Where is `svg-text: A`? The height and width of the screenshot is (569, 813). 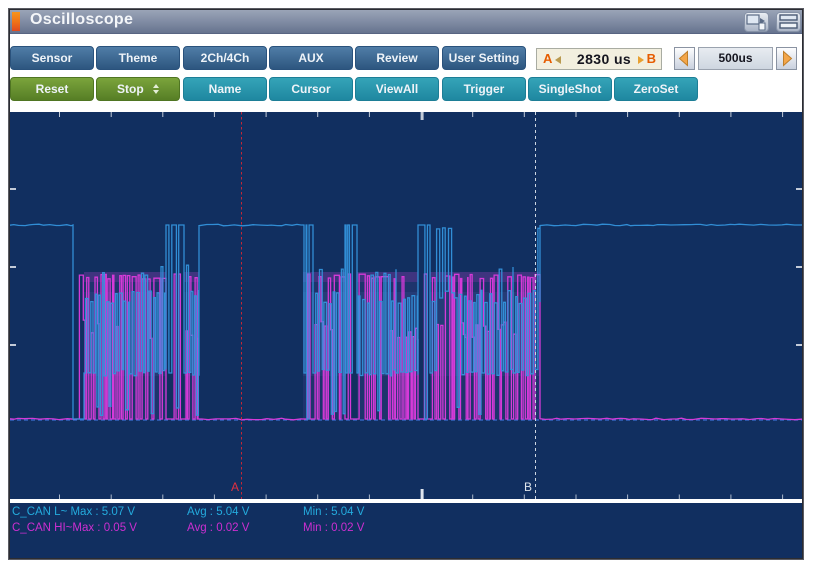
svg-text: A is located at coordinates (235, 487).